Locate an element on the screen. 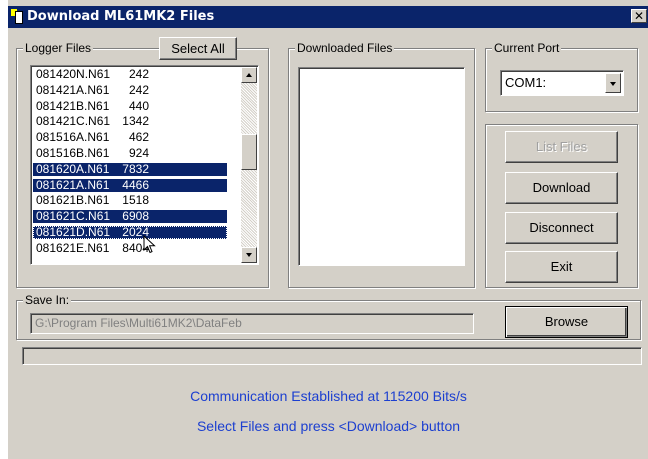  file-row: 081620A.N61 7832 is located at coordinates (130, 168).